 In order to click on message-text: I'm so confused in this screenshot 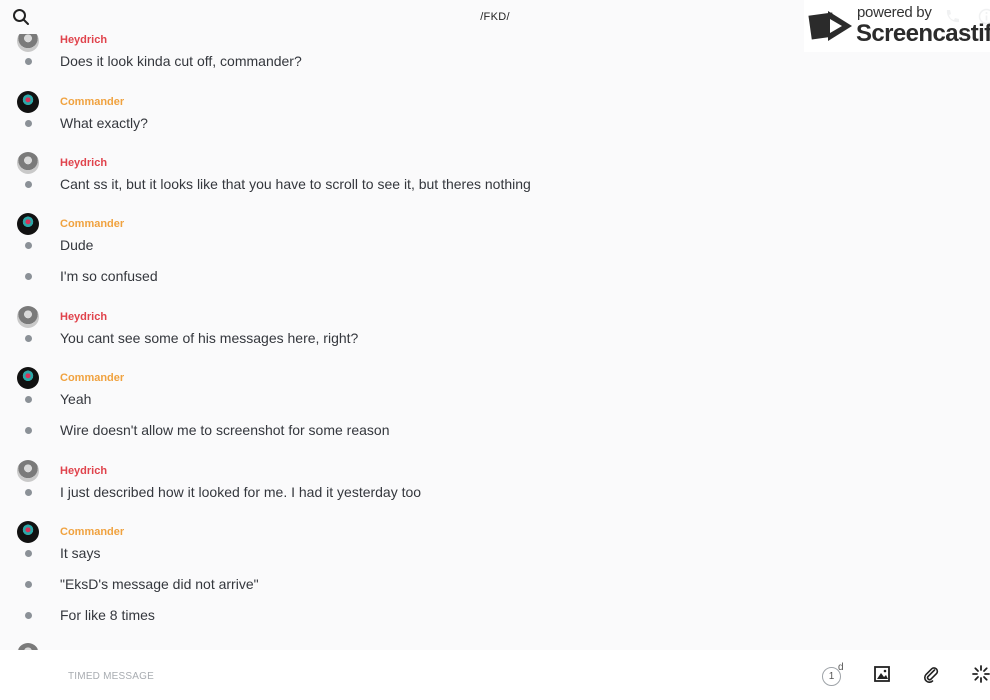, I will do `click(109, 276)`.